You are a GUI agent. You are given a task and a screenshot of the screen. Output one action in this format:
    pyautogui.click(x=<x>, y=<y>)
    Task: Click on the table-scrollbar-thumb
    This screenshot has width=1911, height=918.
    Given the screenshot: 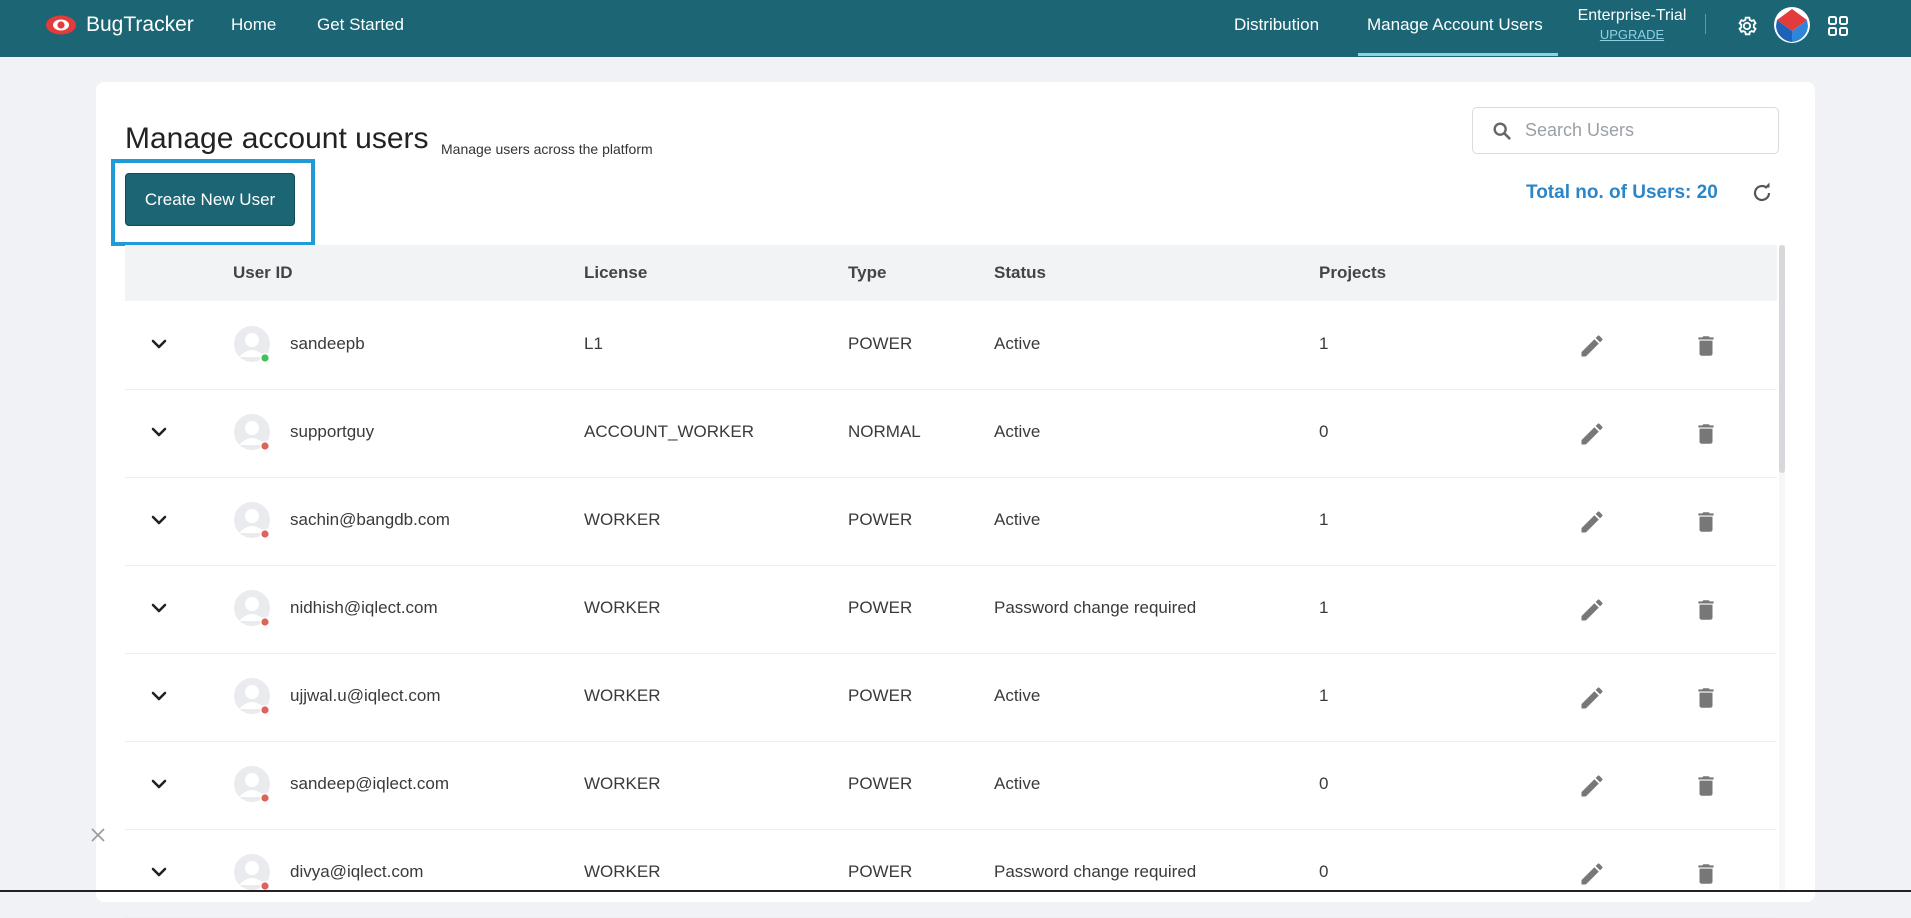 What is the action you would take?
    pyautogui.click(x=1782, y=359)
    